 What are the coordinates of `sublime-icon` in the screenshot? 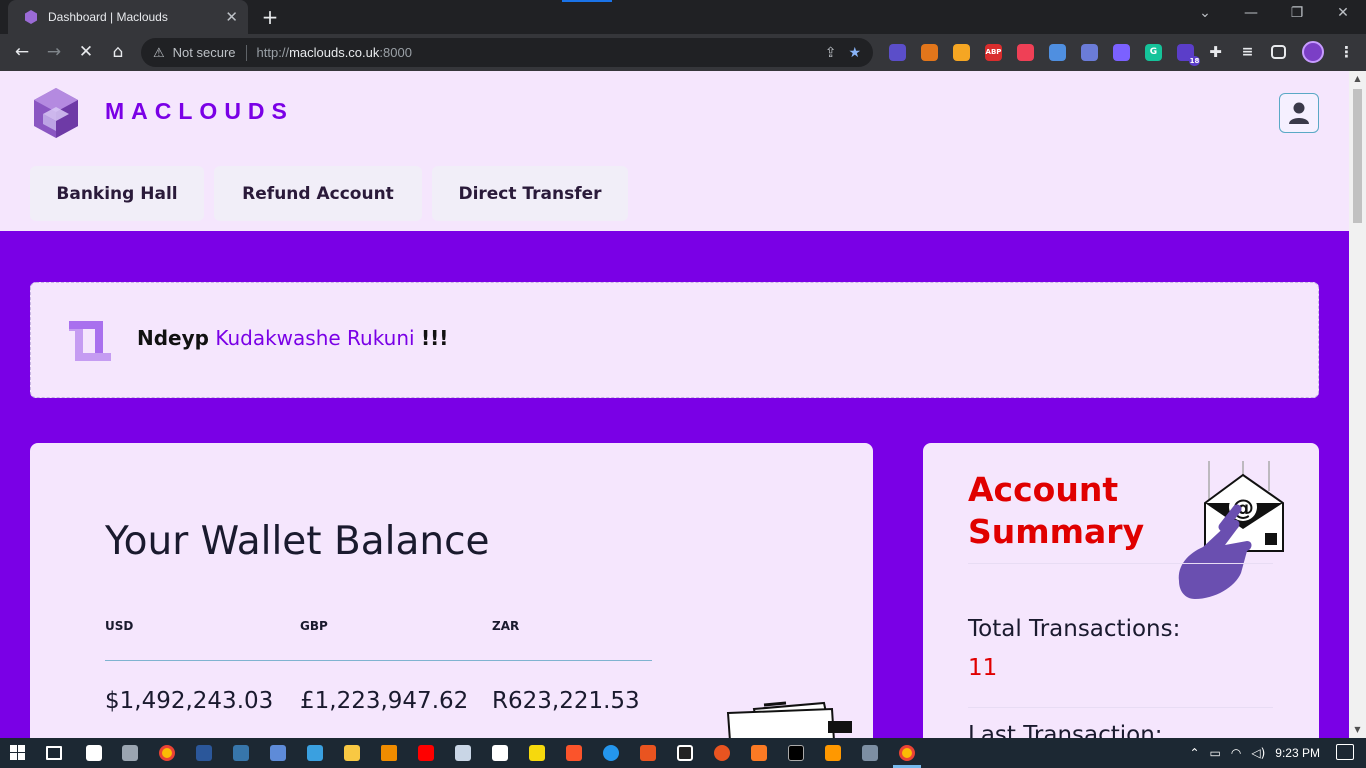 It's located at (833, 753).